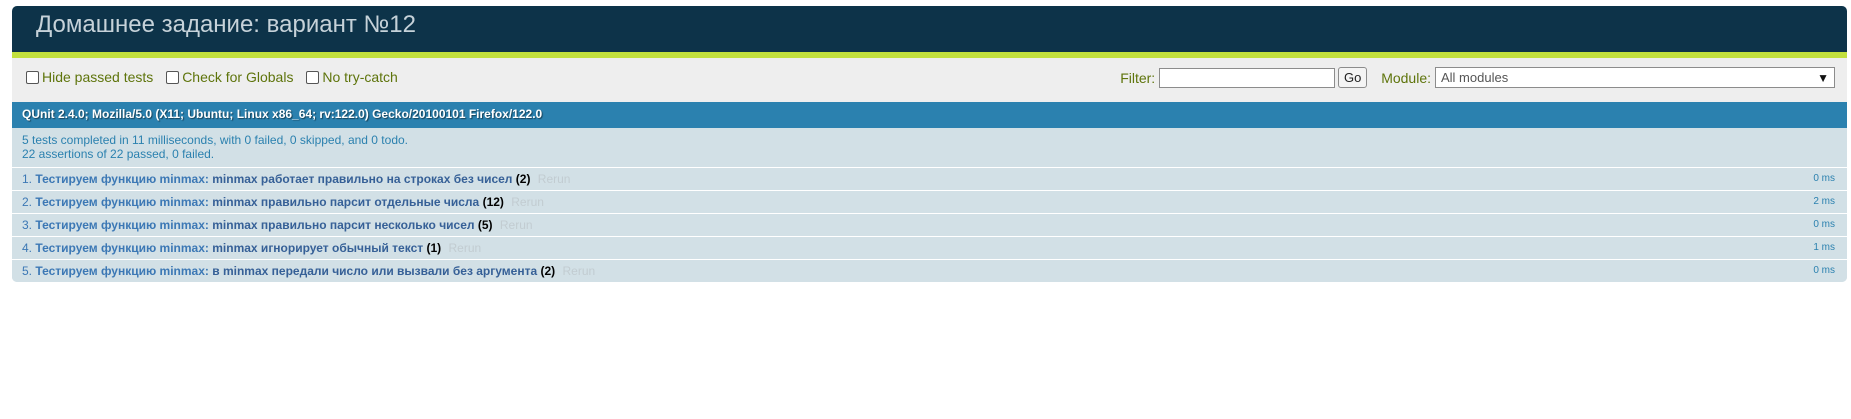 This screenshot has height=419, width=1851. Describe the element at coordinates (27, 179) in the screenshot. I see `test-number: 1.` at that location.